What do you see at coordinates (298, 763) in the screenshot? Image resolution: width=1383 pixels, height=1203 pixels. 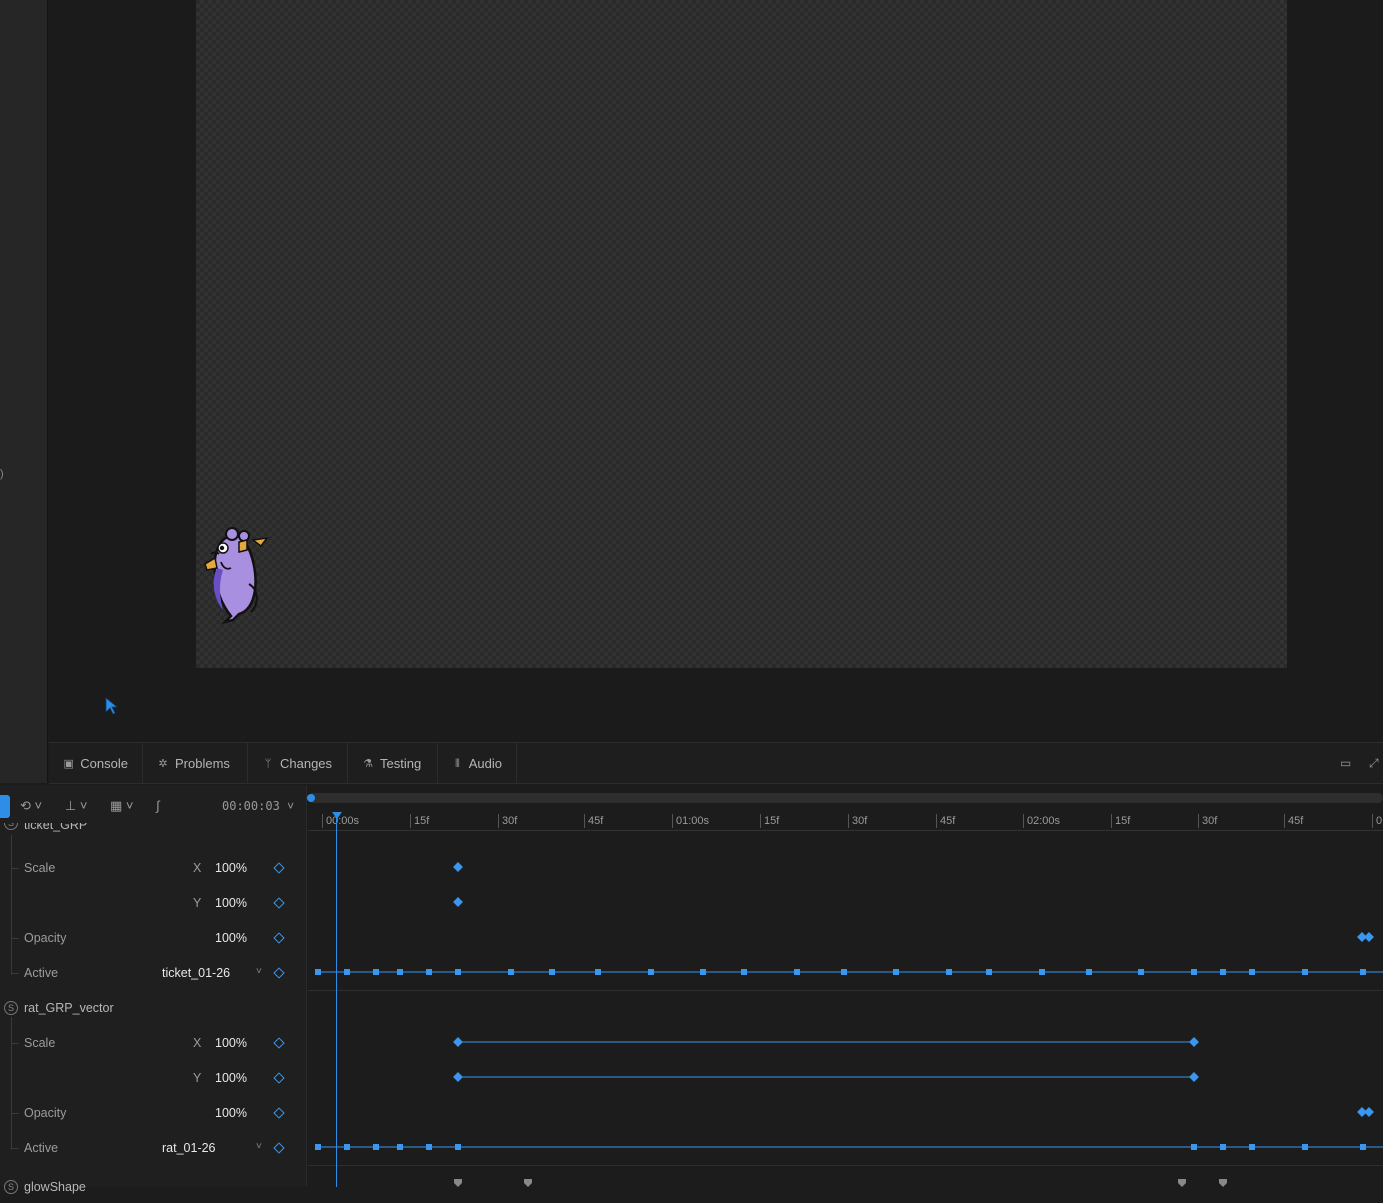 I see `tab-changes: ᛘ Changes` at bounding box center [298, 763].